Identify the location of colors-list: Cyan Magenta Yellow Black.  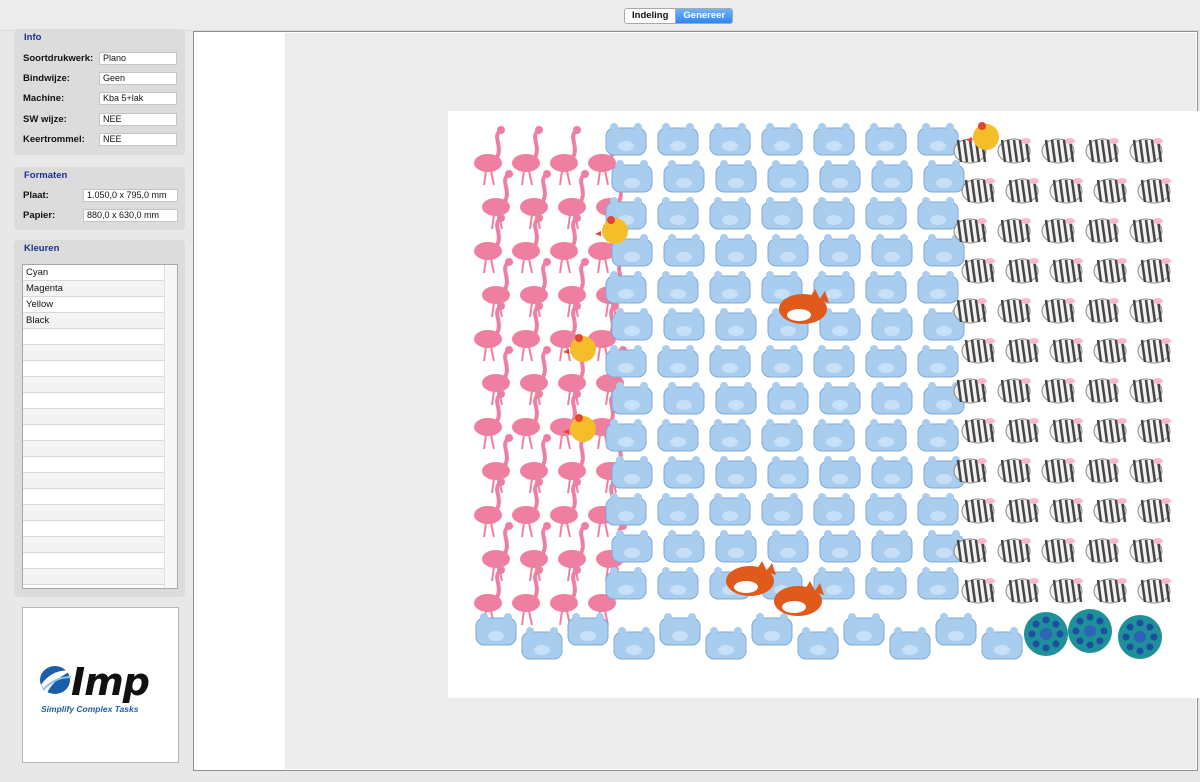
(100, 426).